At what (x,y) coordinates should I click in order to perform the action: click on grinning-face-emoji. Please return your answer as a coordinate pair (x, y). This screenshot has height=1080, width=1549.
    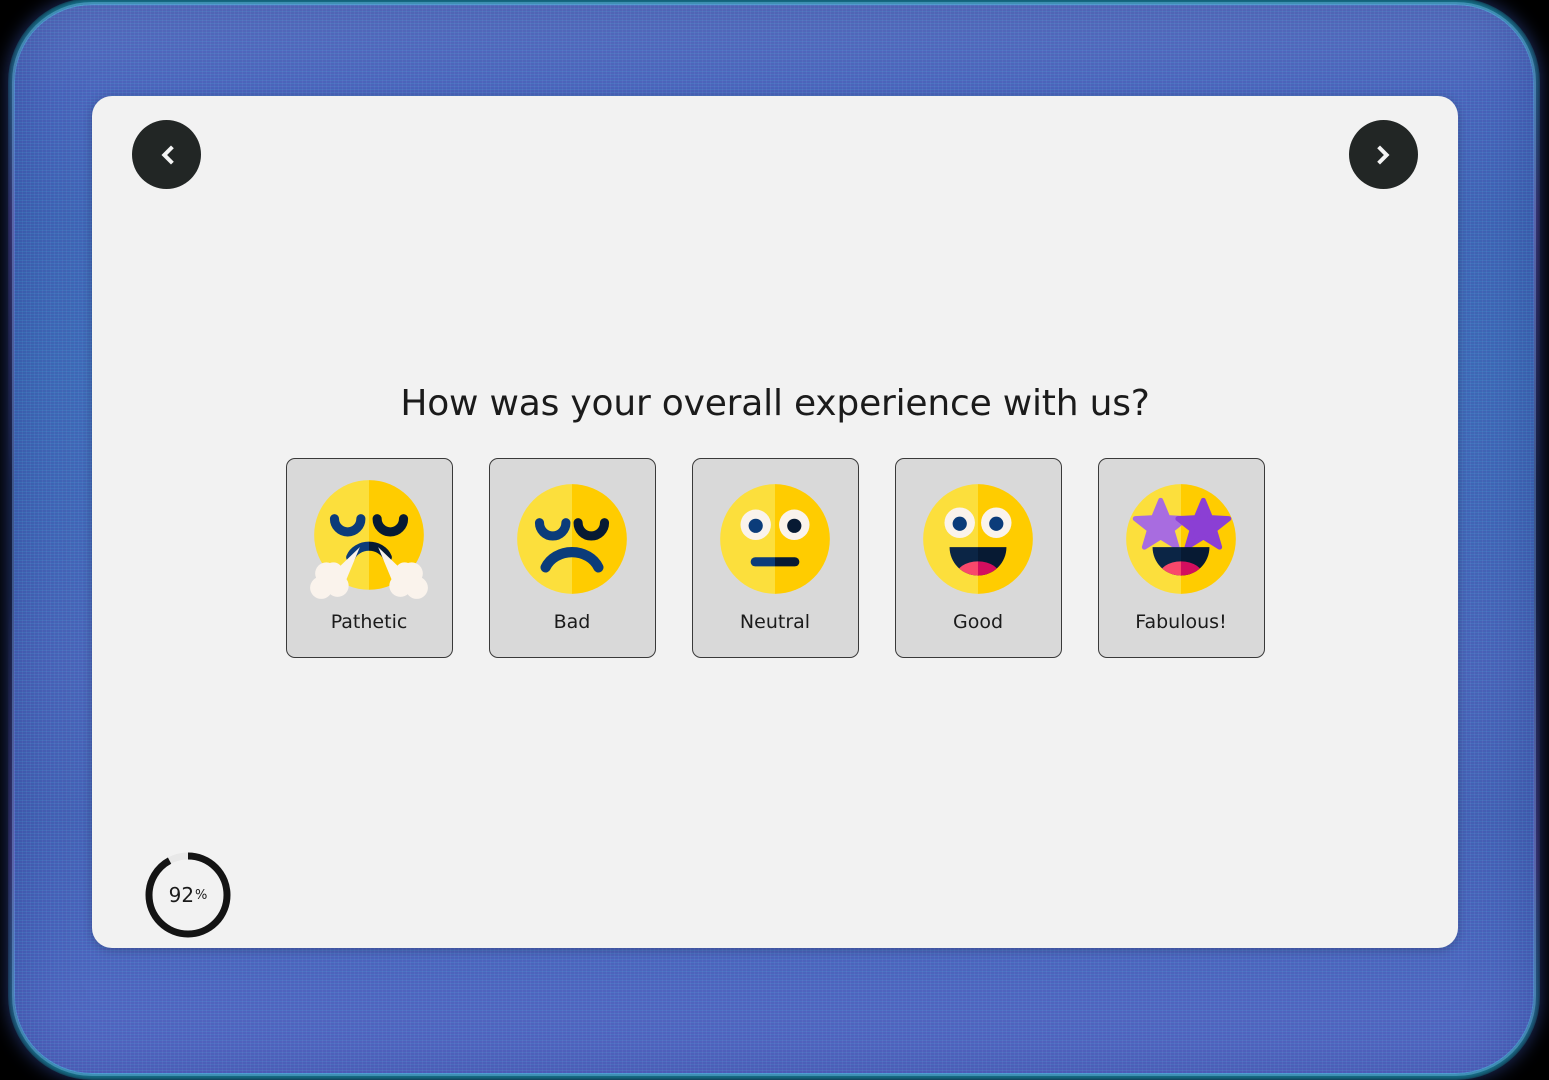
    Looking at the image, I should click on (978, 539).